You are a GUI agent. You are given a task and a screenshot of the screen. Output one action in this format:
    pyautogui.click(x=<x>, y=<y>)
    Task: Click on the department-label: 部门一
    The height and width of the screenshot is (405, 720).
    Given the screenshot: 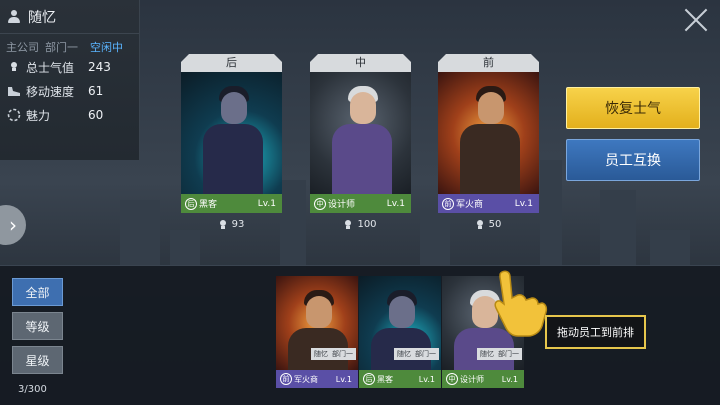 What is the action you would take?
    pyautogui.click(x=61, y=47)
    